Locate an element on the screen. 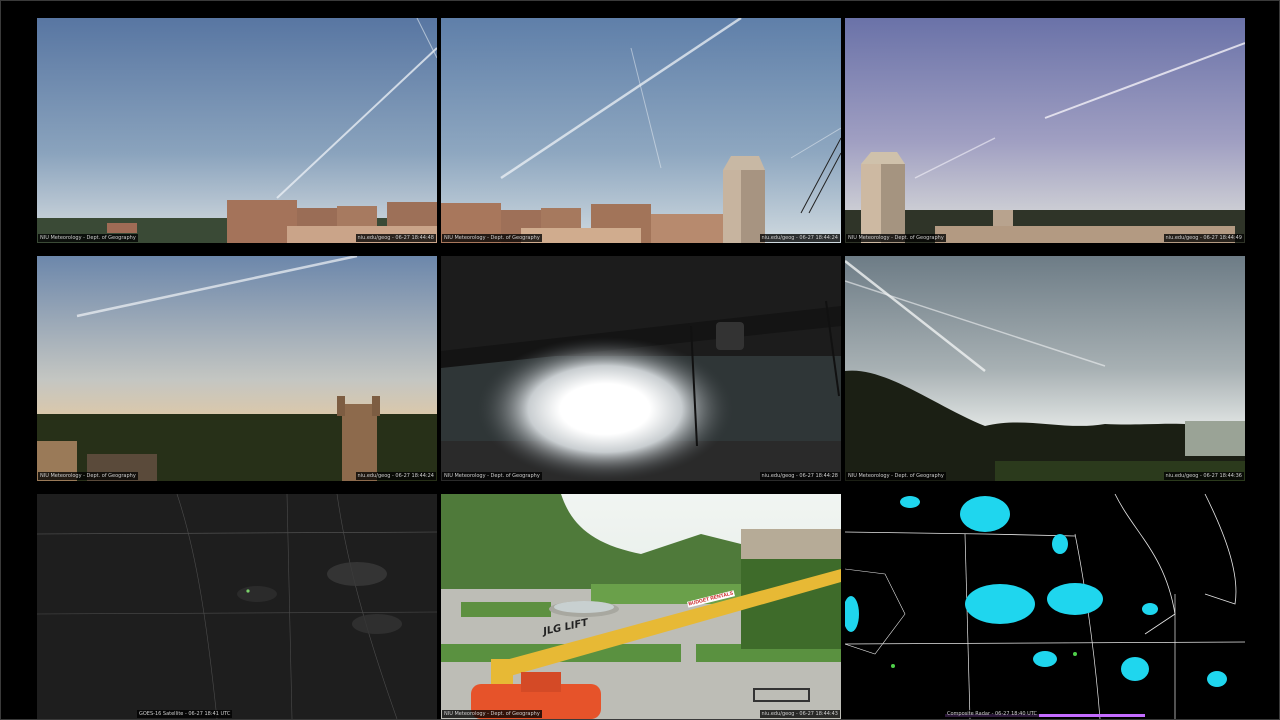  radar-image is located at coordinates (1045, 606).